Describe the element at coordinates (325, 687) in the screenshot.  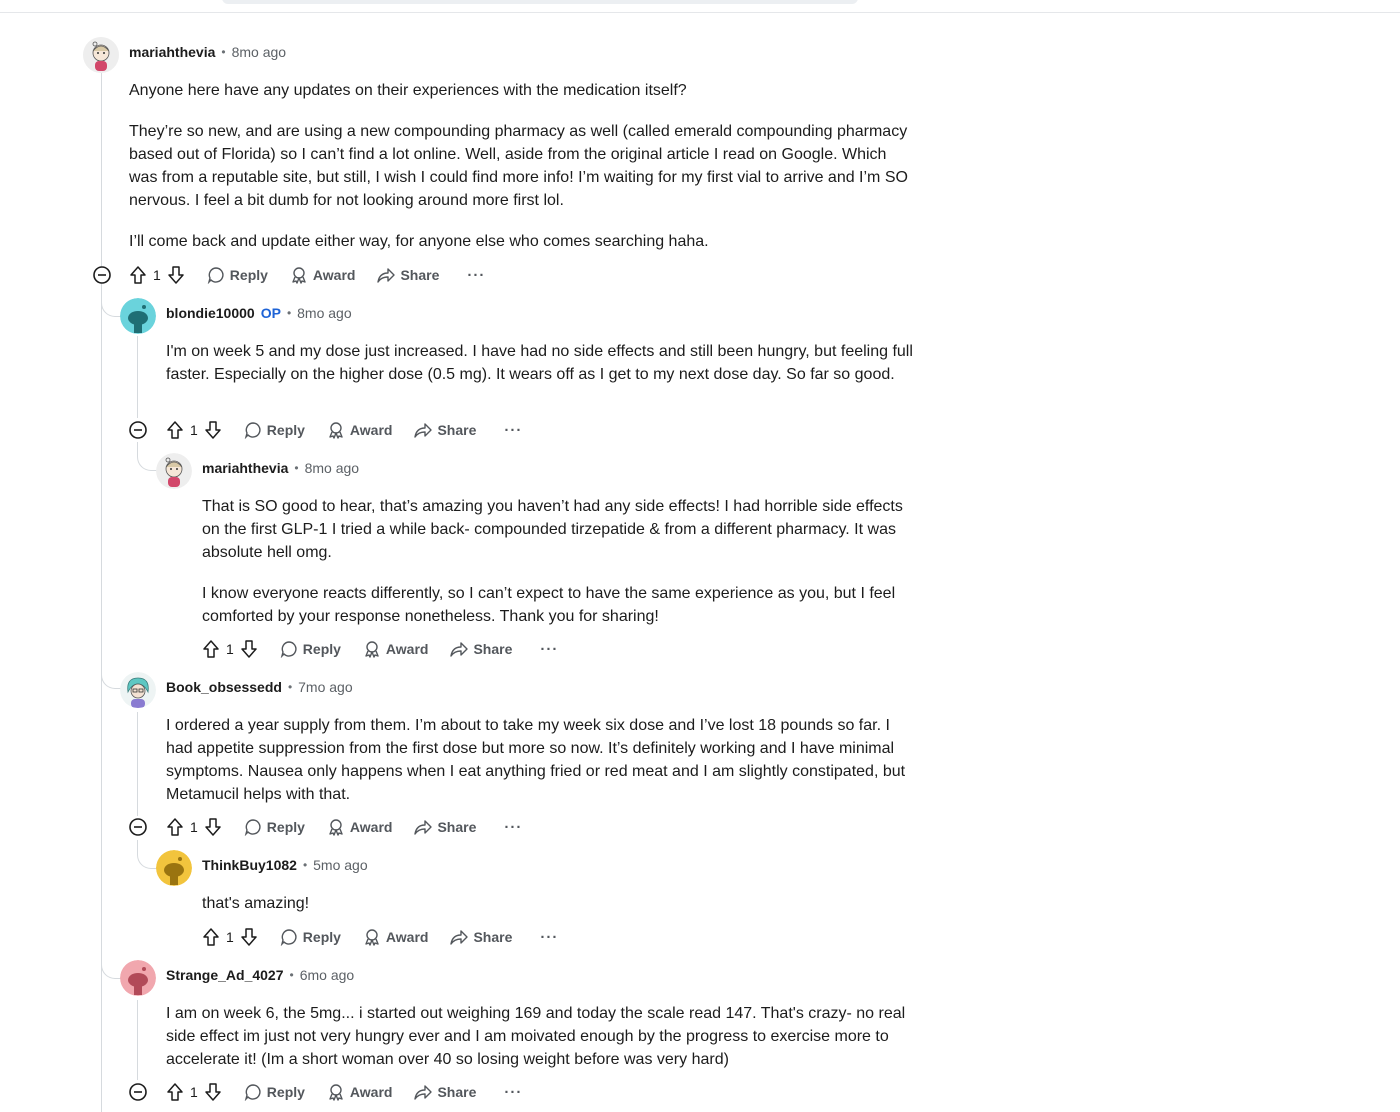
I see `timestamp: 7mo ago` at that location.